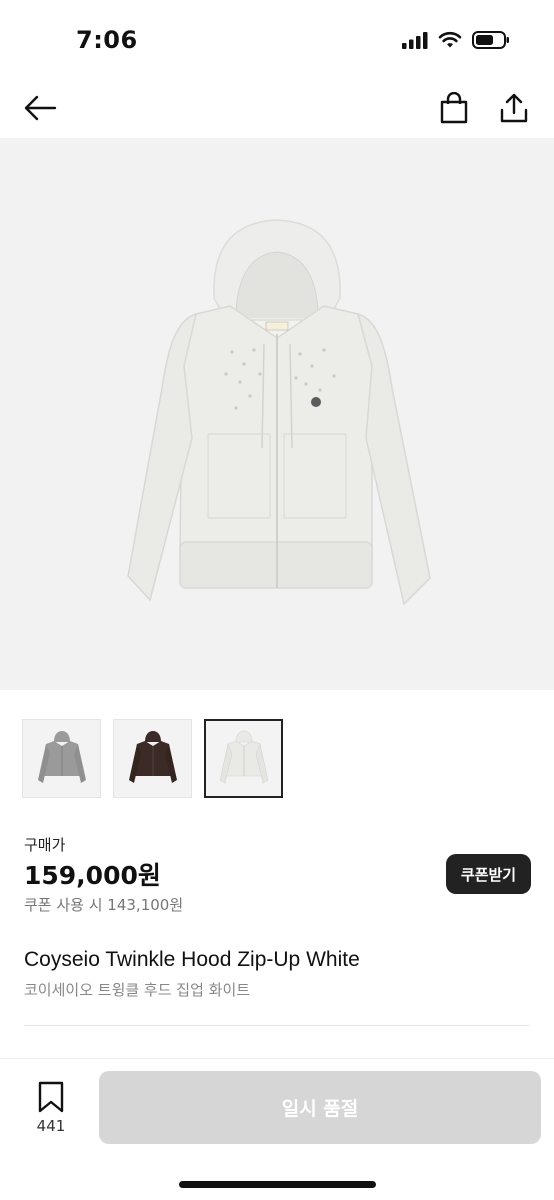 The height and width of the screenshot is (1200, 554). I want to click on share-icon, so click(514, 108).